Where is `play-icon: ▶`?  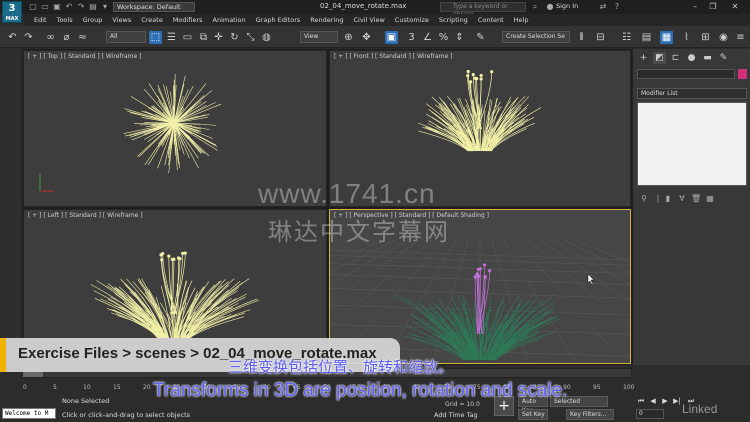 play-icon: ▶ is located at coordinates (665, 401).